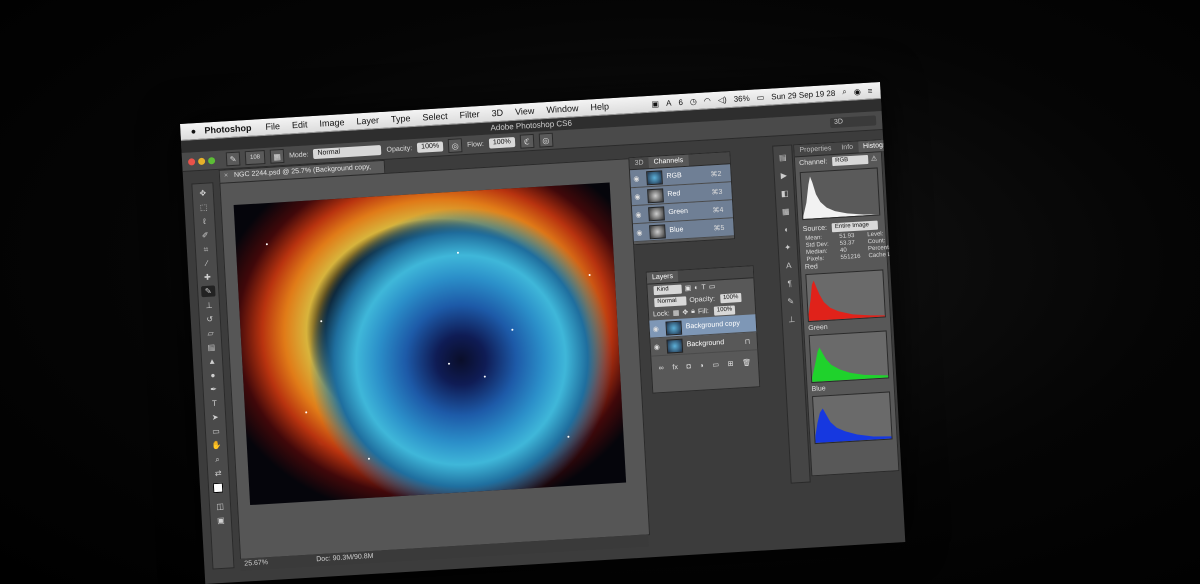 This screenshot has height=584, width=1200. Describe the element at coordinates (367, 120) in the screenshot. I see `menu-layer: Layer` at that location.